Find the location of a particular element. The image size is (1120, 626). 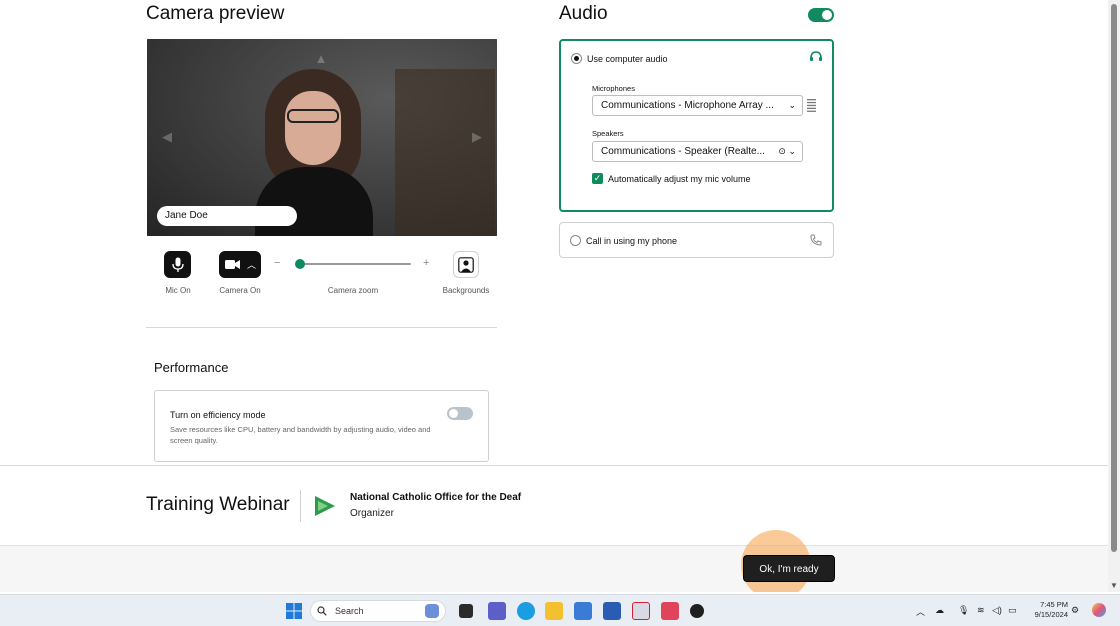

phone-icon is located at coordinates (816, 240).